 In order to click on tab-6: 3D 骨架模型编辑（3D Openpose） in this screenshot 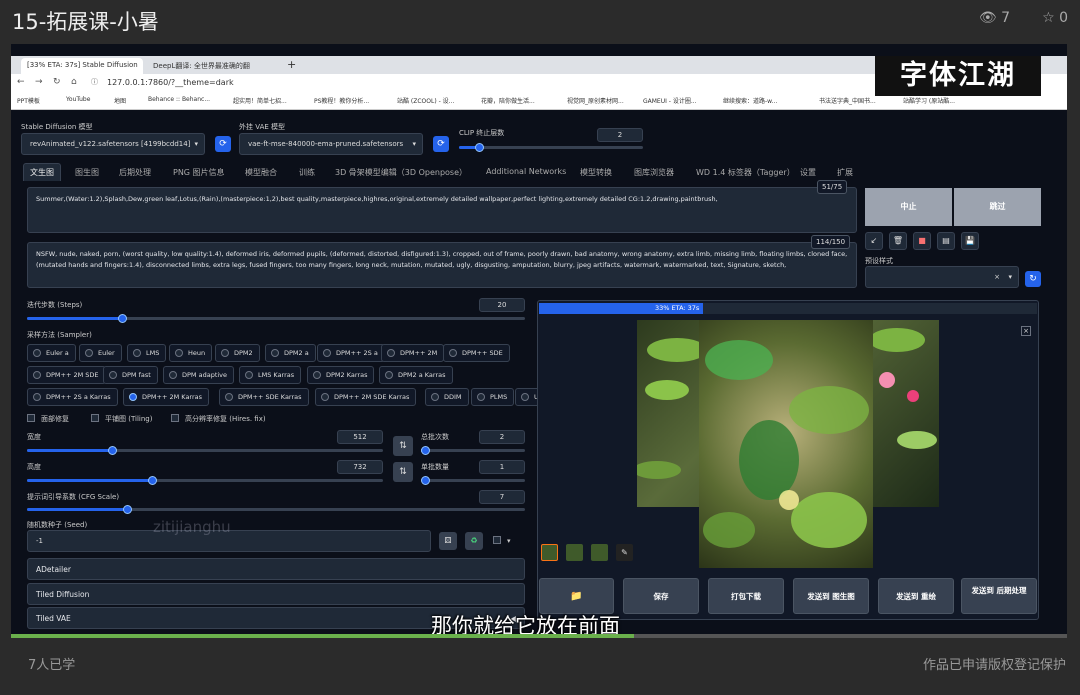, I will do `click(401, 172)`.